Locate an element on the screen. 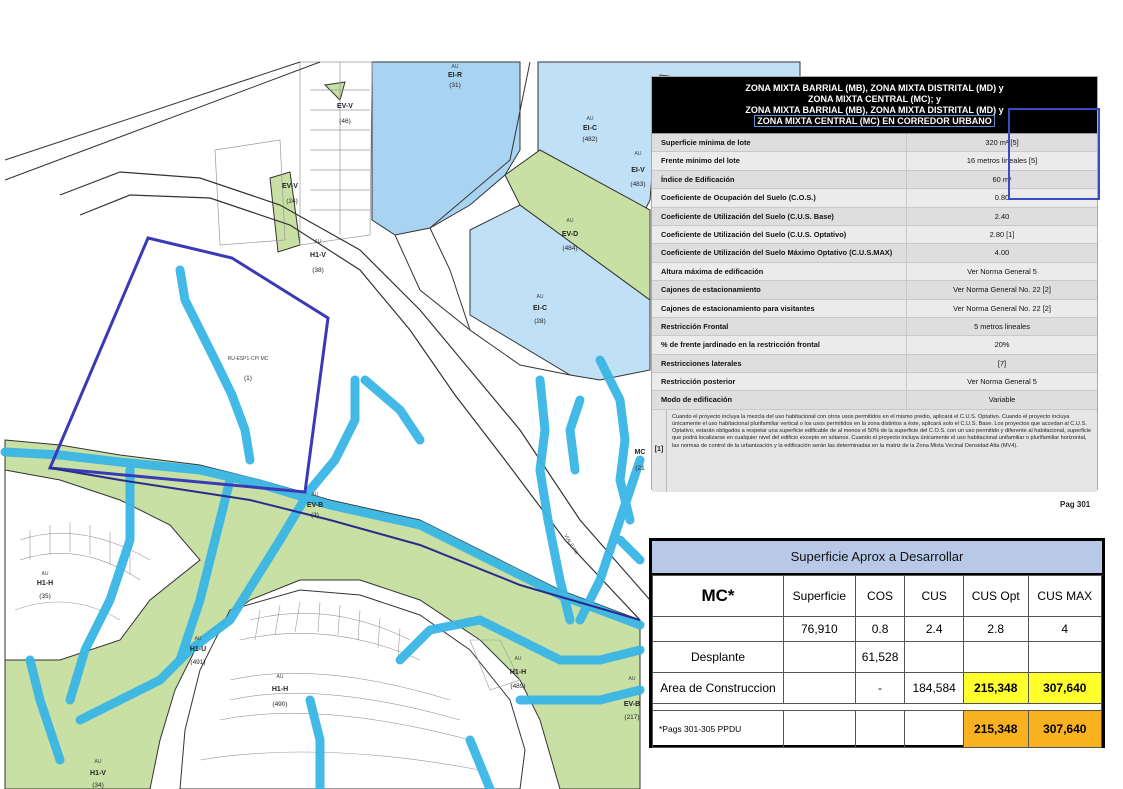 The image size is (1123, 789). pages-note: *Pags 301-305 PPDU is located at coordinates (718, 729).